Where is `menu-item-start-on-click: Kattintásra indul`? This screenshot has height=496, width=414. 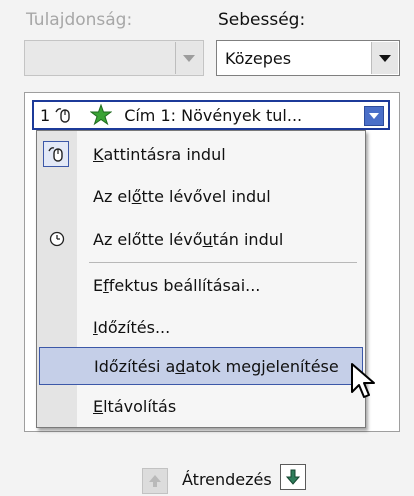 menu-item-start-on-click: Kattintásra indul is located at coordinates (220, 154).